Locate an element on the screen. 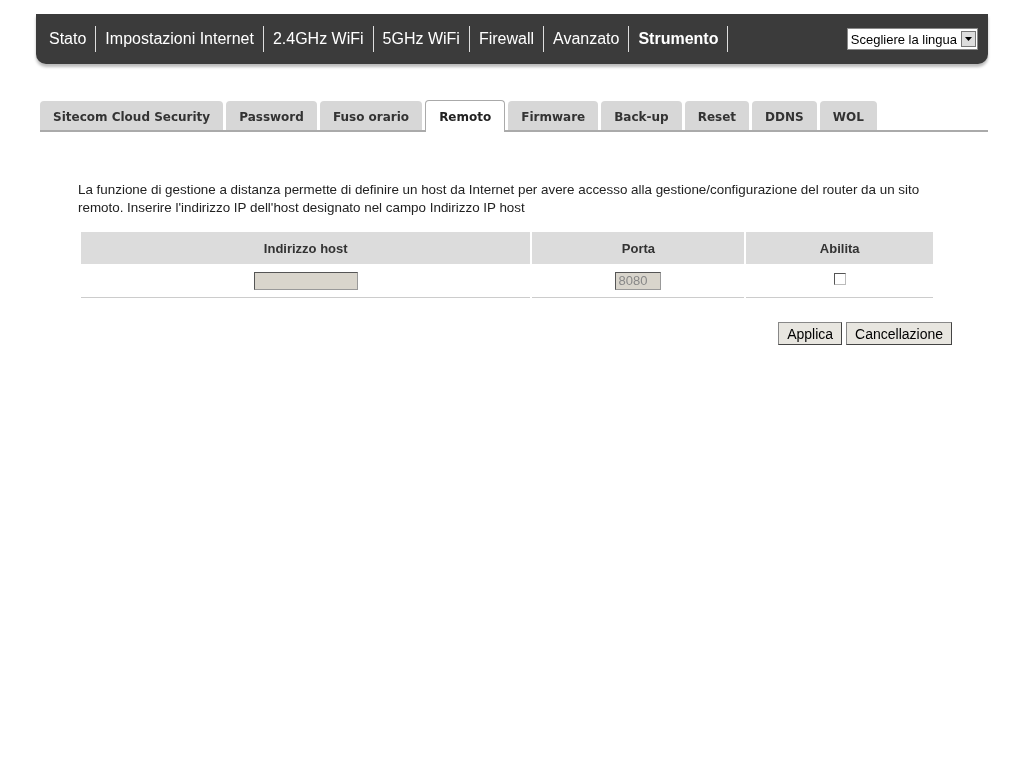  nav-link: Impostazioni Internet is located at coordinates (180, 39).